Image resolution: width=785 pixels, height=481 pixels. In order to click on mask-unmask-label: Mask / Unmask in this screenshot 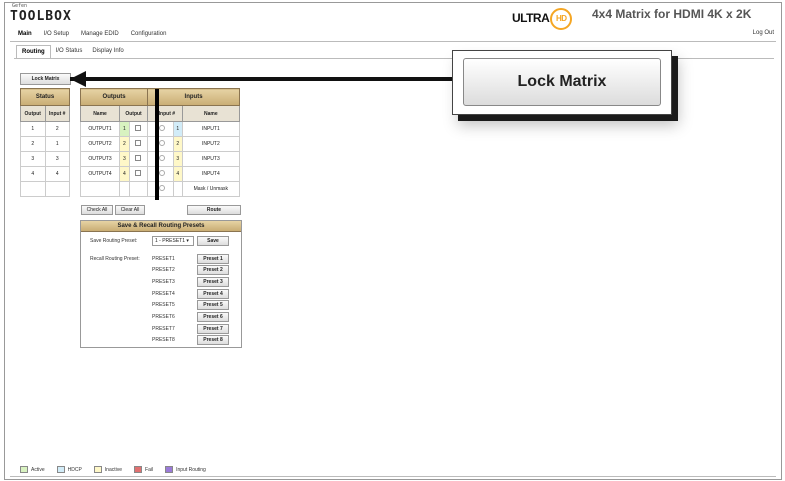, I will do `click(211, 189)`.